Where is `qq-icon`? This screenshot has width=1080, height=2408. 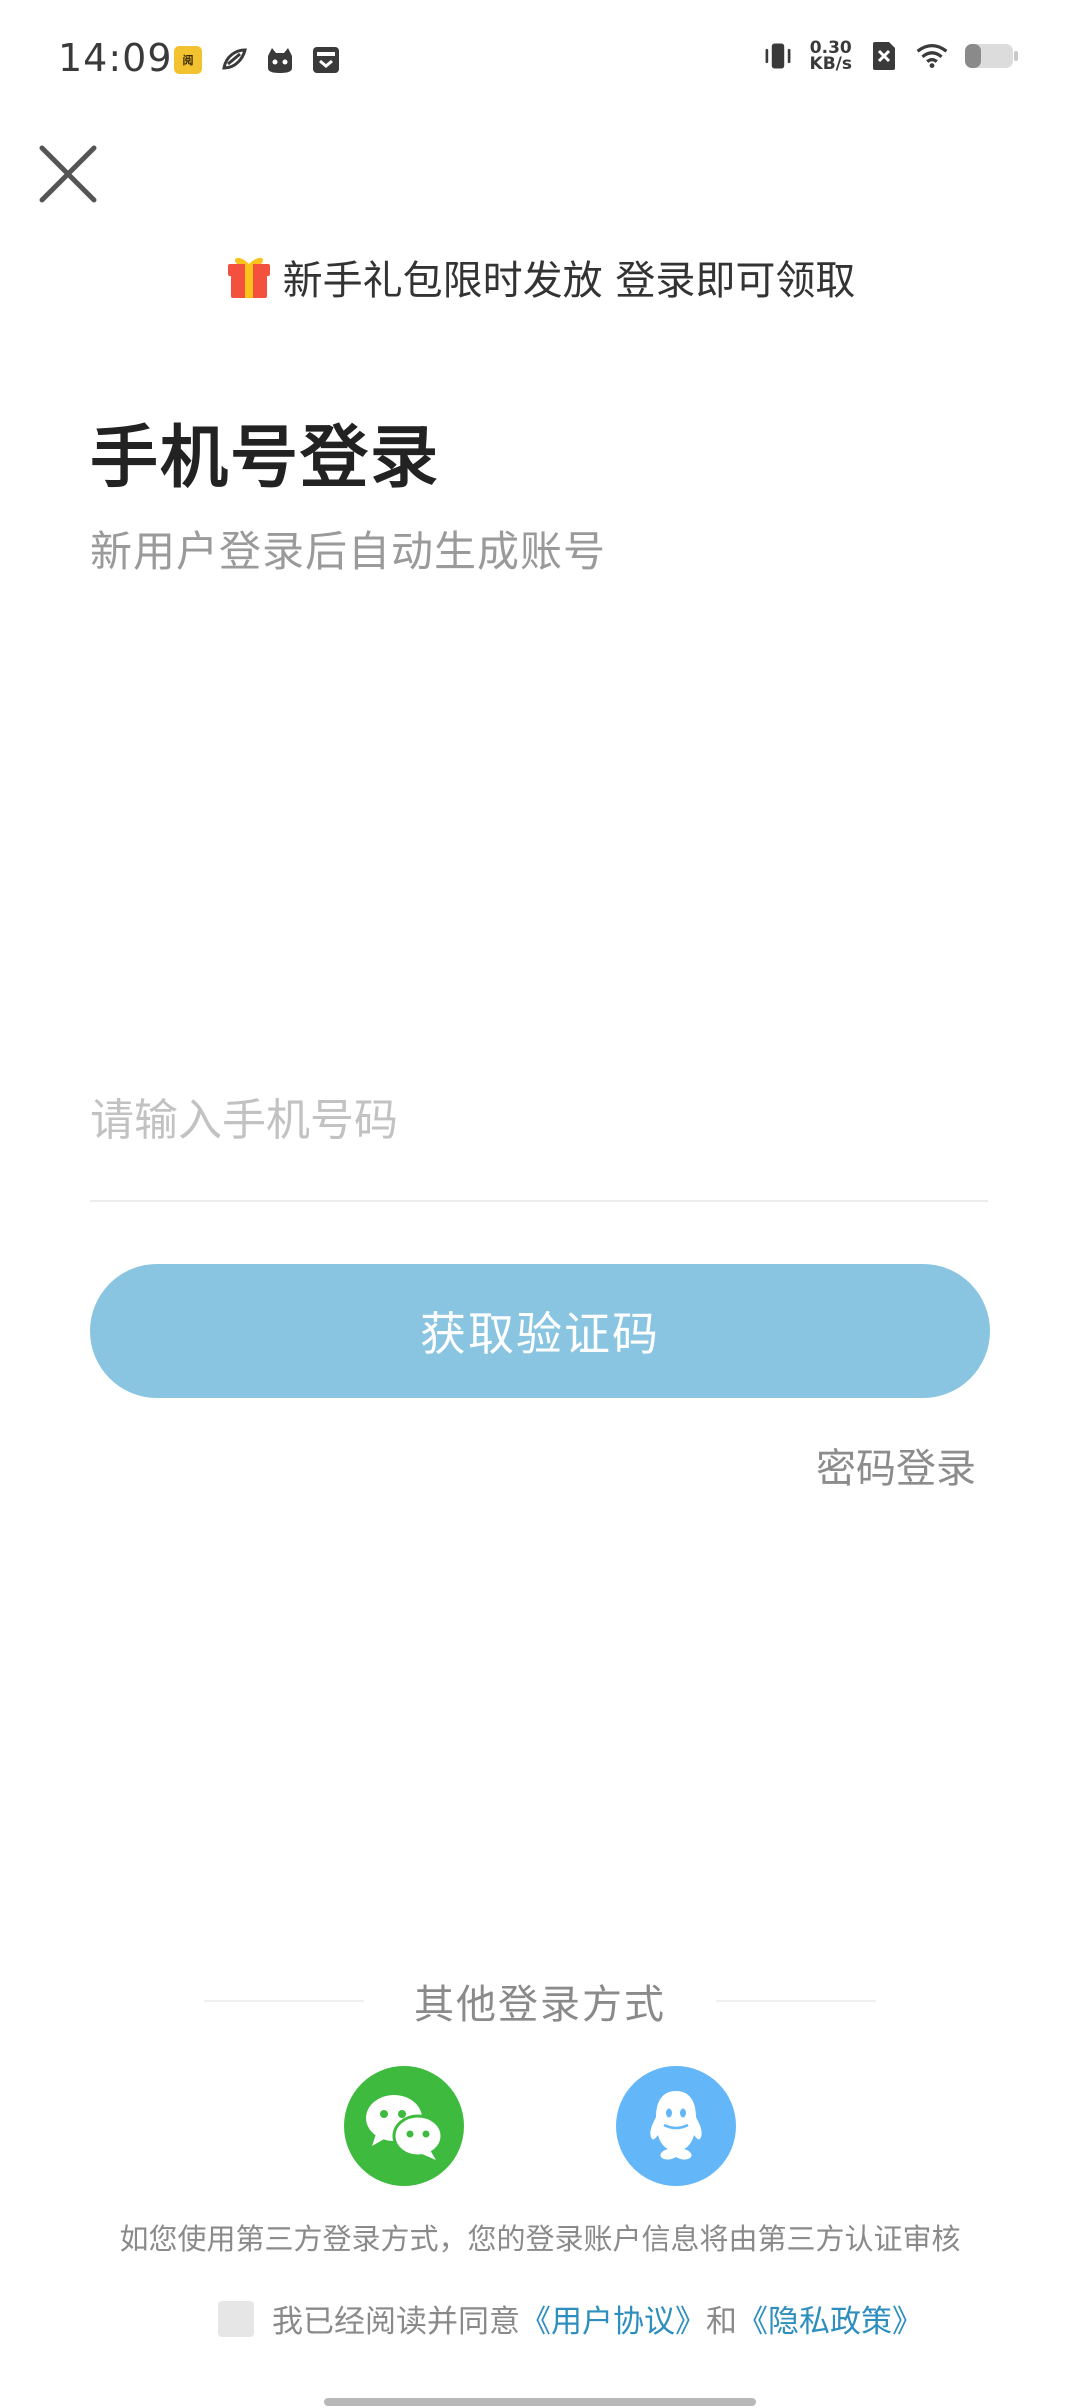 qq-icon is located at coordinates (676, 2125).